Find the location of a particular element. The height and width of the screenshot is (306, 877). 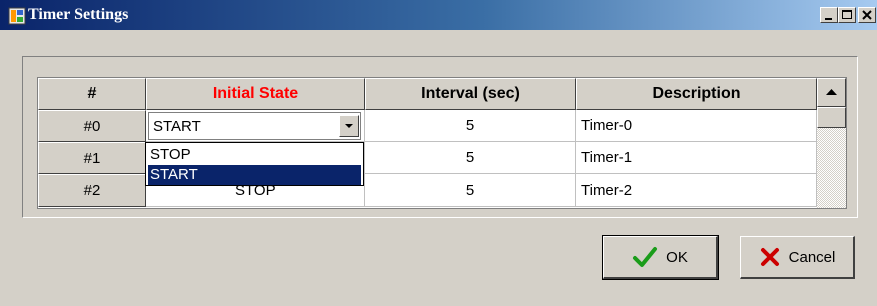

close-icon is located at coordinates (867, 15).